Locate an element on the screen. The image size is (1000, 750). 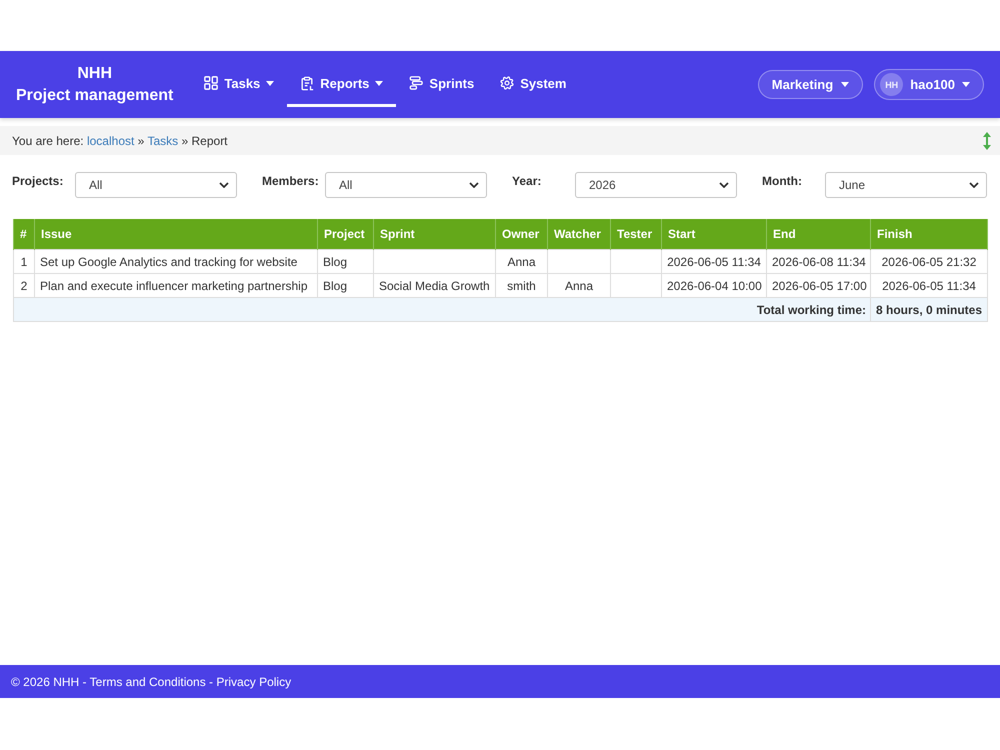
stacked-bars-icon is located at coordinates (416, 83).